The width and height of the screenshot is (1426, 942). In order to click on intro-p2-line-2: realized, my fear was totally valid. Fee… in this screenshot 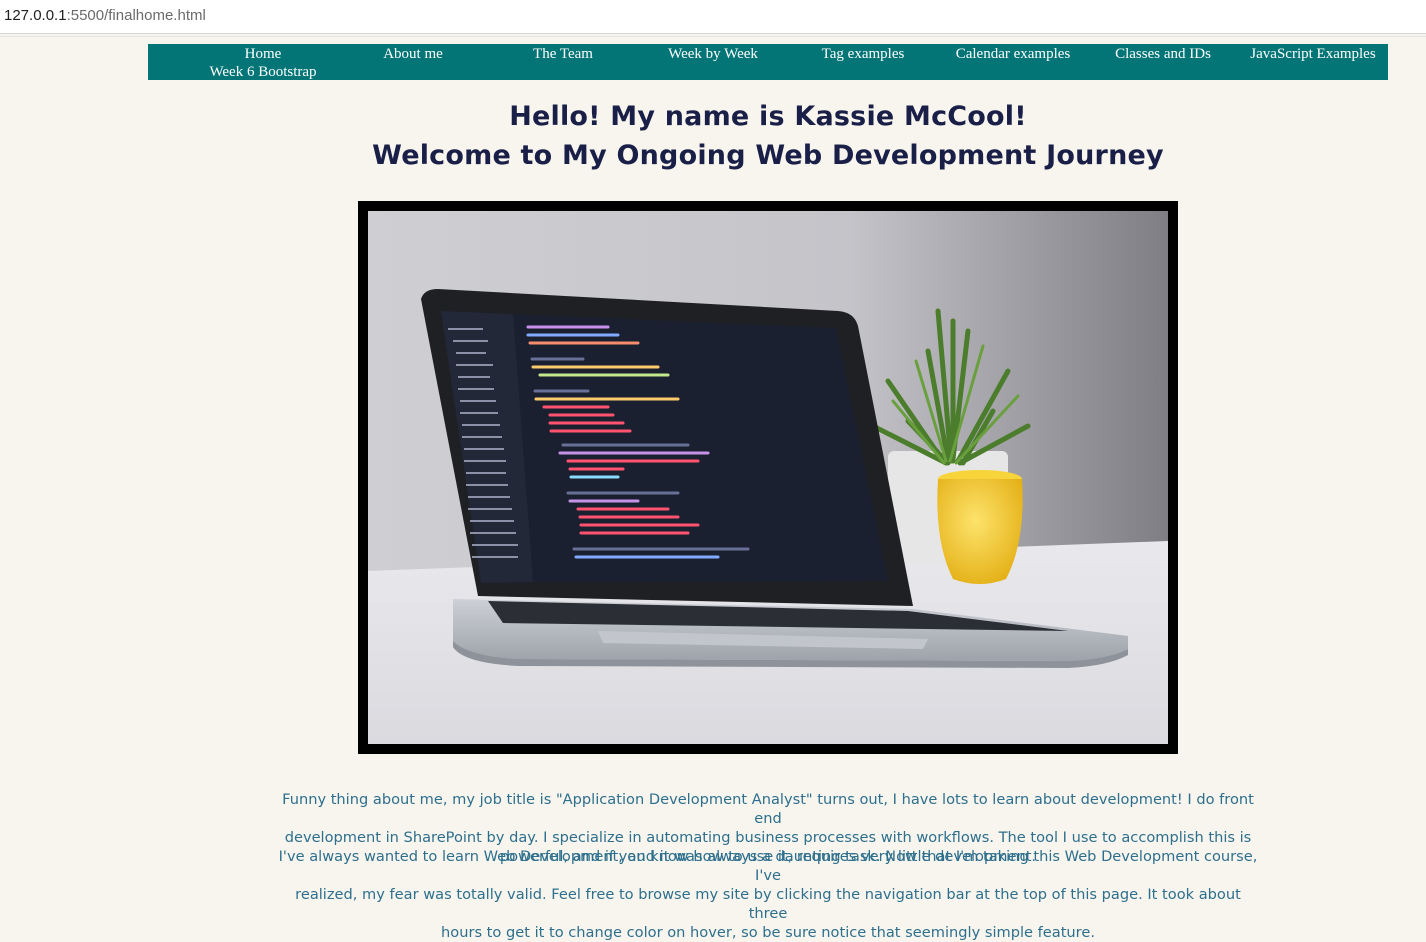, I will do `click(768, 904)`.